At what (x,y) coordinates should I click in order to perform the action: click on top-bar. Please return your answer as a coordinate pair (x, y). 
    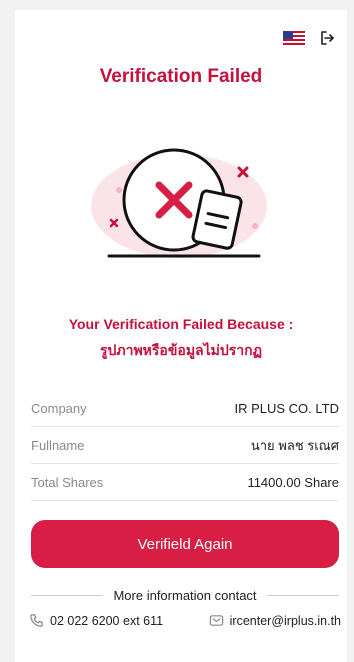
    Looking at the image, I should click on (309, 38).